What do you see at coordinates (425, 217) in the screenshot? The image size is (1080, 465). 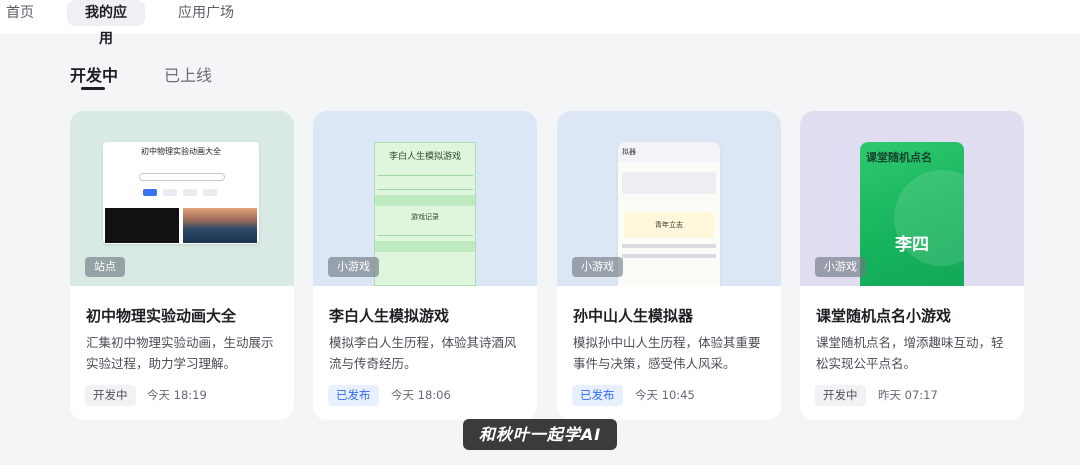 I see `preview-section: 游戏记录` at bounding box center [425, 217].